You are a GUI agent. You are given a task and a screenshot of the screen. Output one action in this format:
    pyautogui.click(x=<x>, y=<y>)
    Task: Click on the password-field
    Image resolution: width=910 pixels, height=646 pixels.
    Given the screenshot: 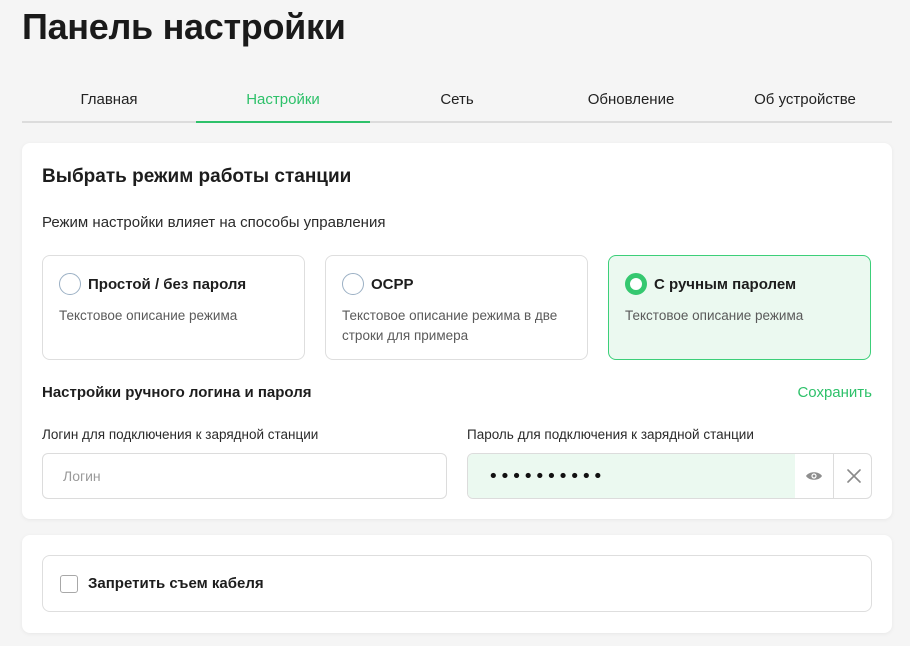 What is the action you would take?
    pyautogui.click(x=669, y=476)
    